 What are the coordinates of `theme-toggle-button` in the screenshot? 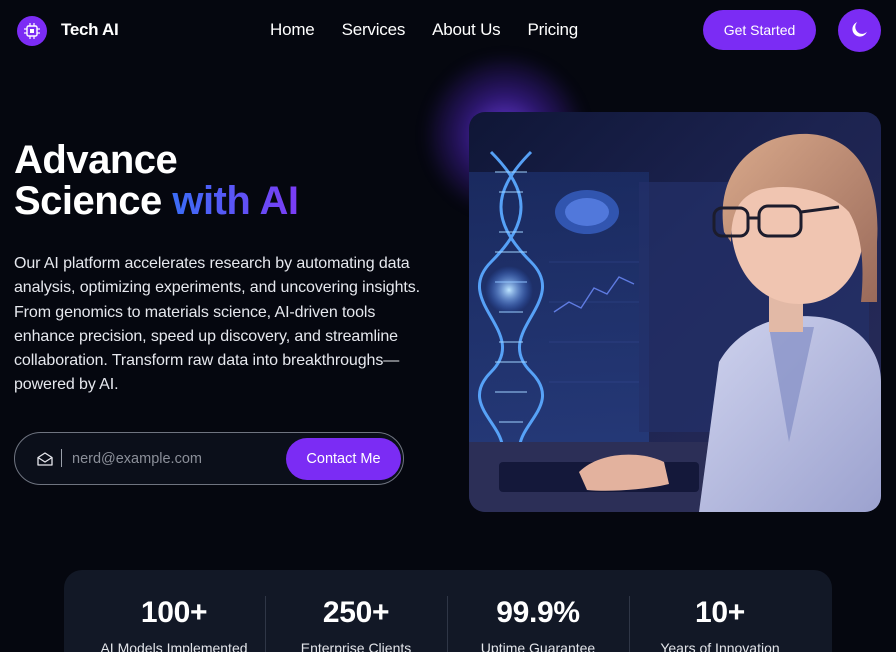 It's located at (859, 30).